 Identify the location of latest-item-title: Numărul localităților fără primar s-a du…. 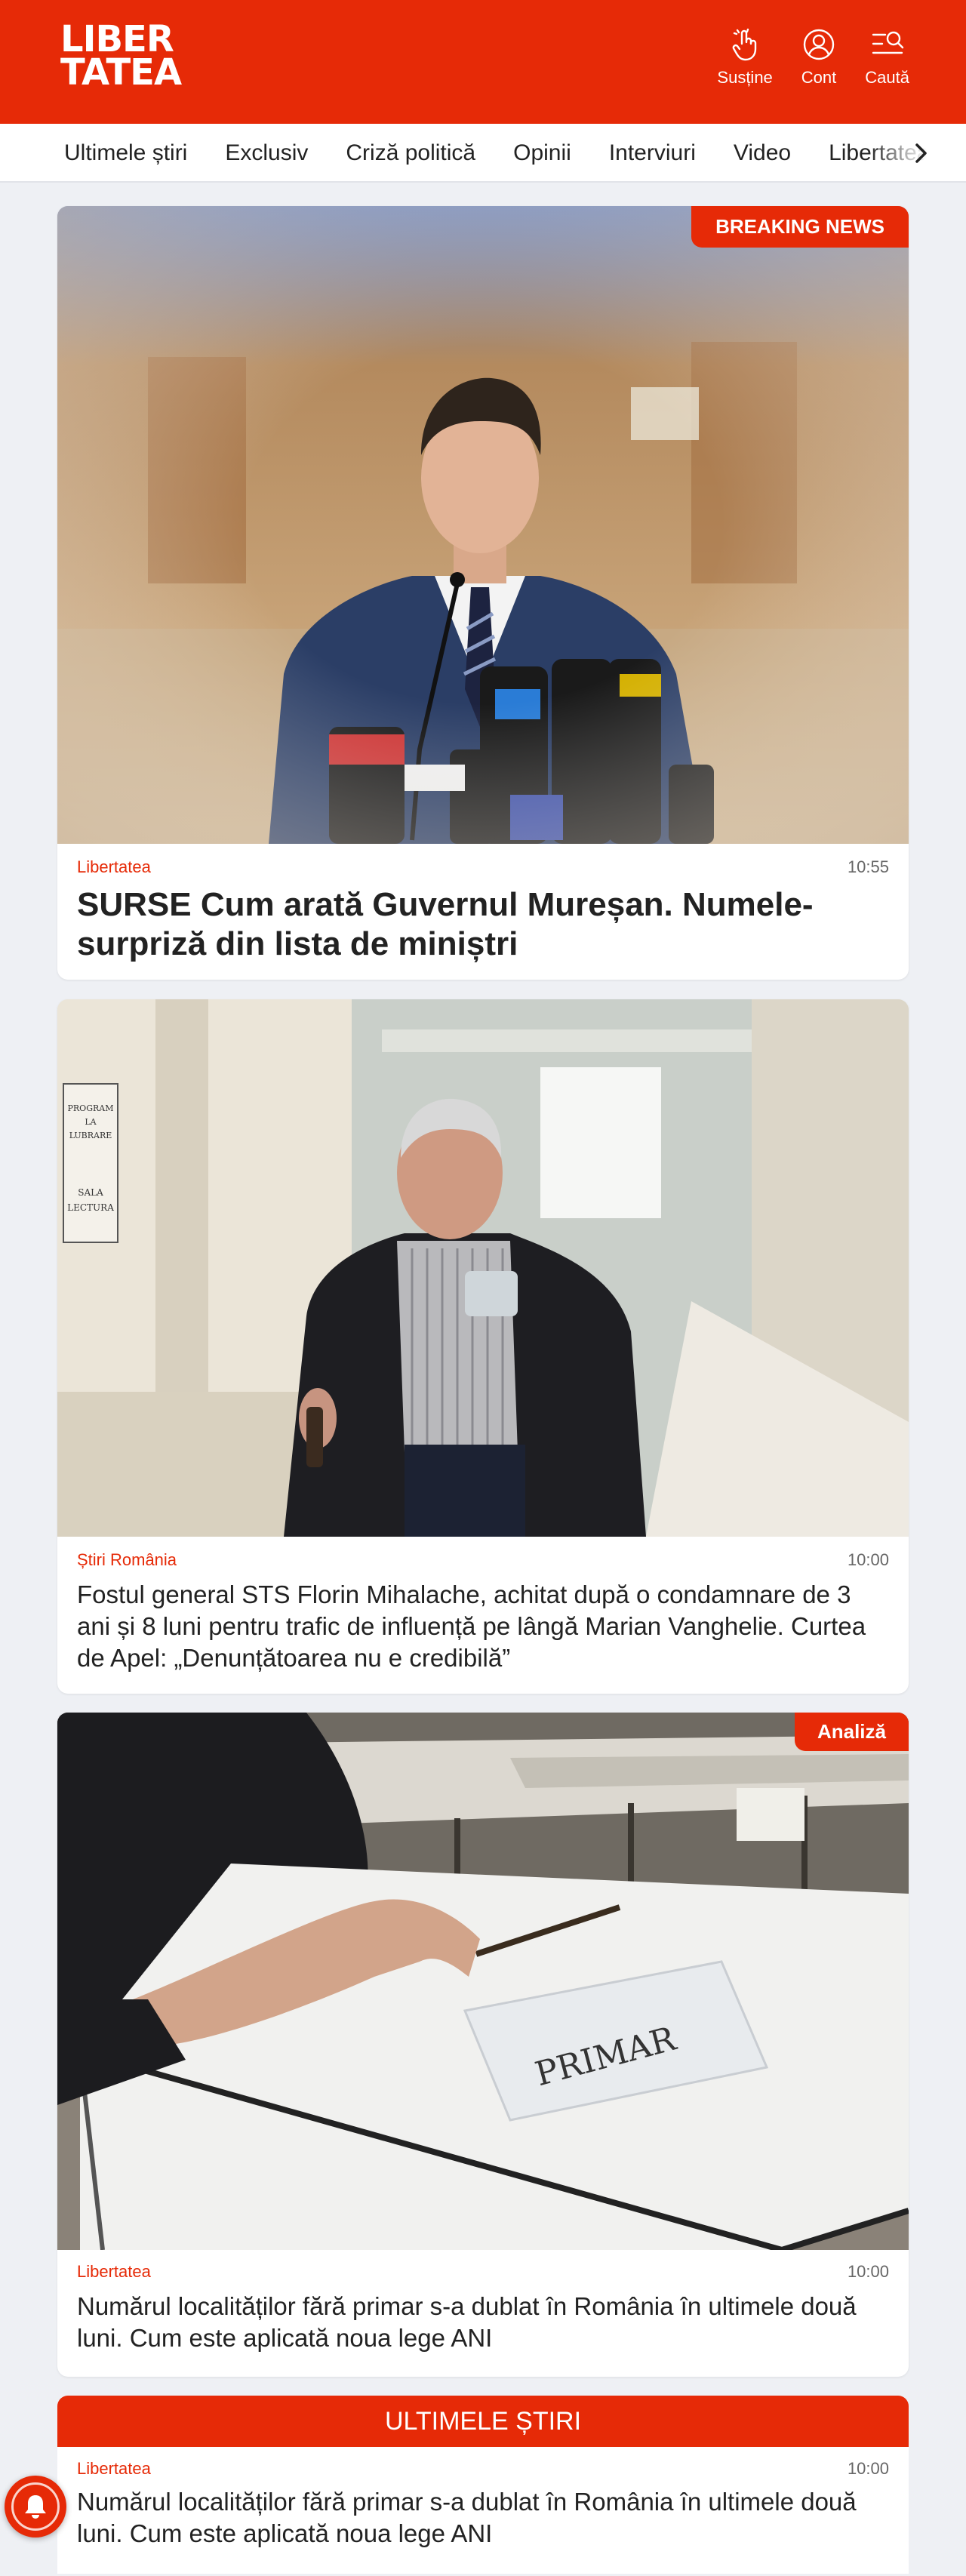
(477, 2518).